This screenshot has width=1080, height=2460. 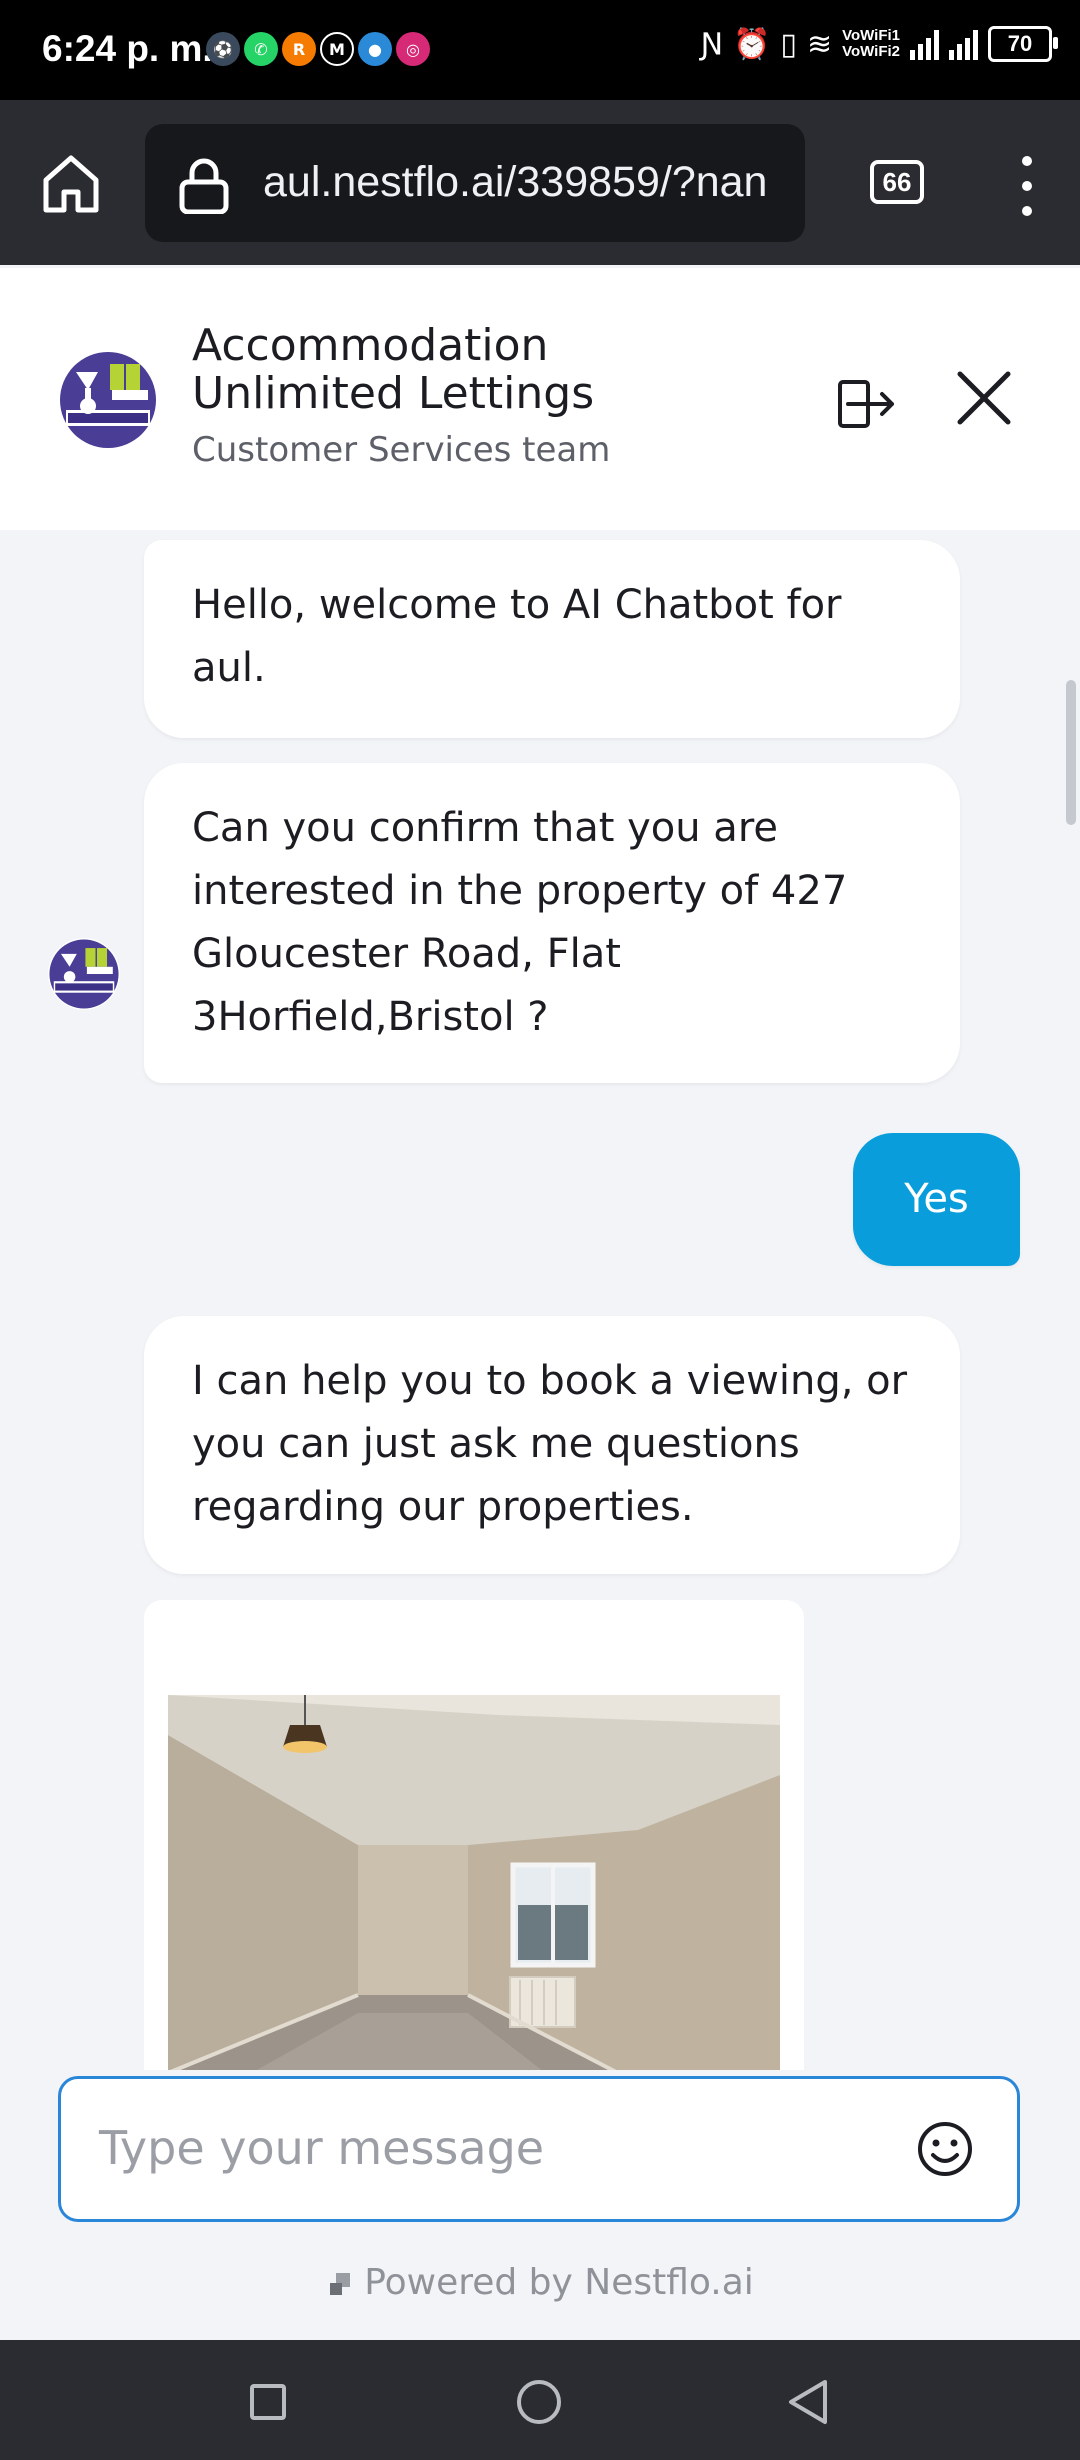 What do you see at coordinates (375, 49) in the screenshot?
I see `game-icon: ●` at bounding box center [375, 49].